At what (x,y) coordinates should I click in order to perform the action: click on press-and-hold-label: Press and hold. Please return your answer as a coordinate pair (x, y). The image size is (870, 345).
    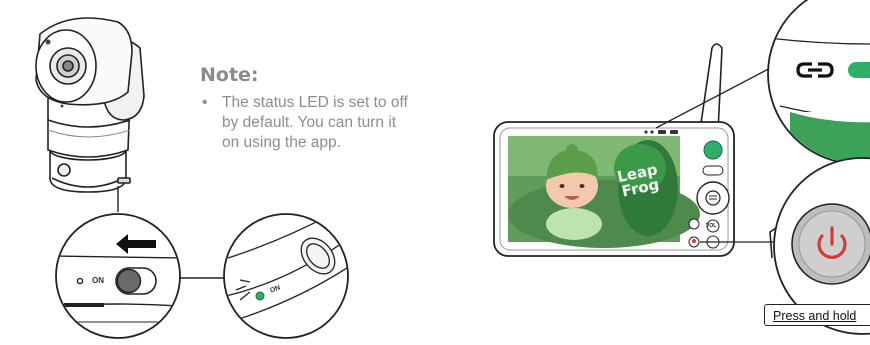
    Looking at the image, I should click on (817, 315).